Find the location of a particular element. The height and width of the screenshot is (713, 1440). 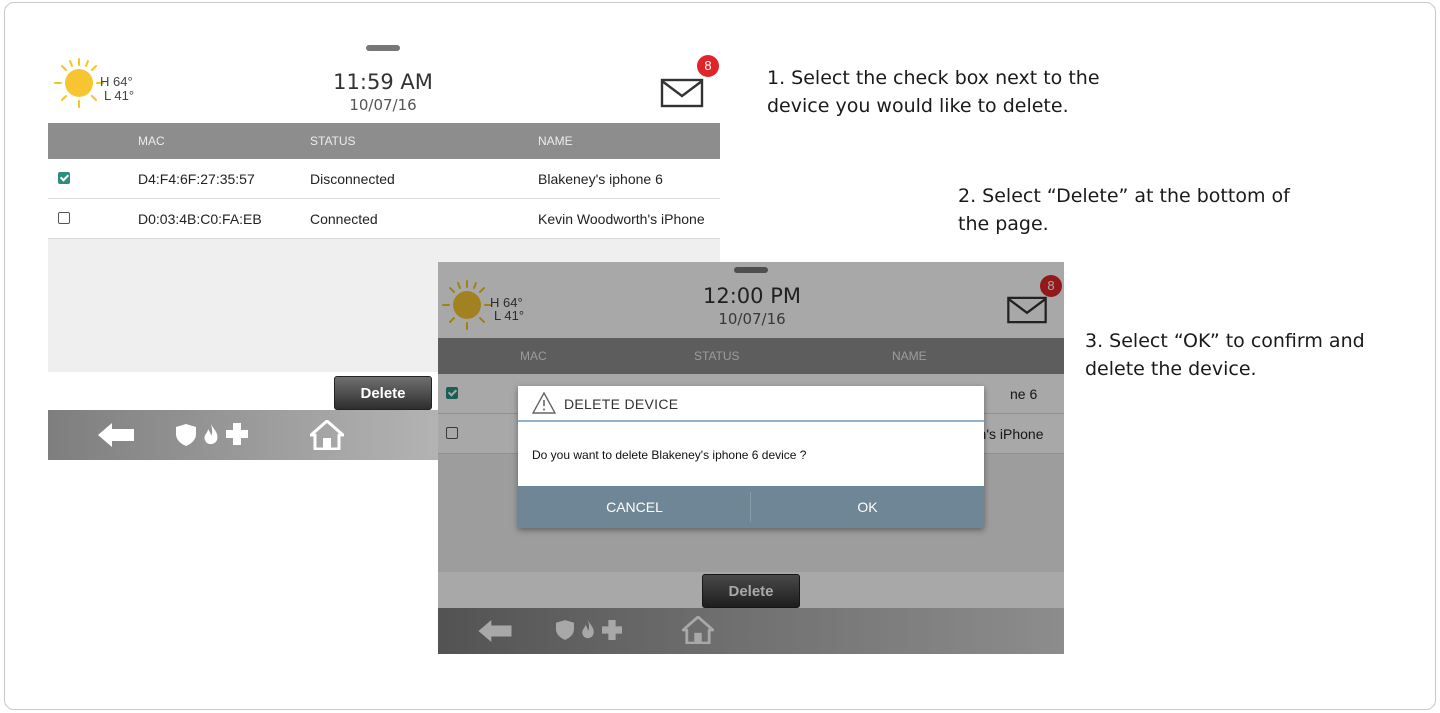

weather-low: L 41° is located at coordinates (119, 95).